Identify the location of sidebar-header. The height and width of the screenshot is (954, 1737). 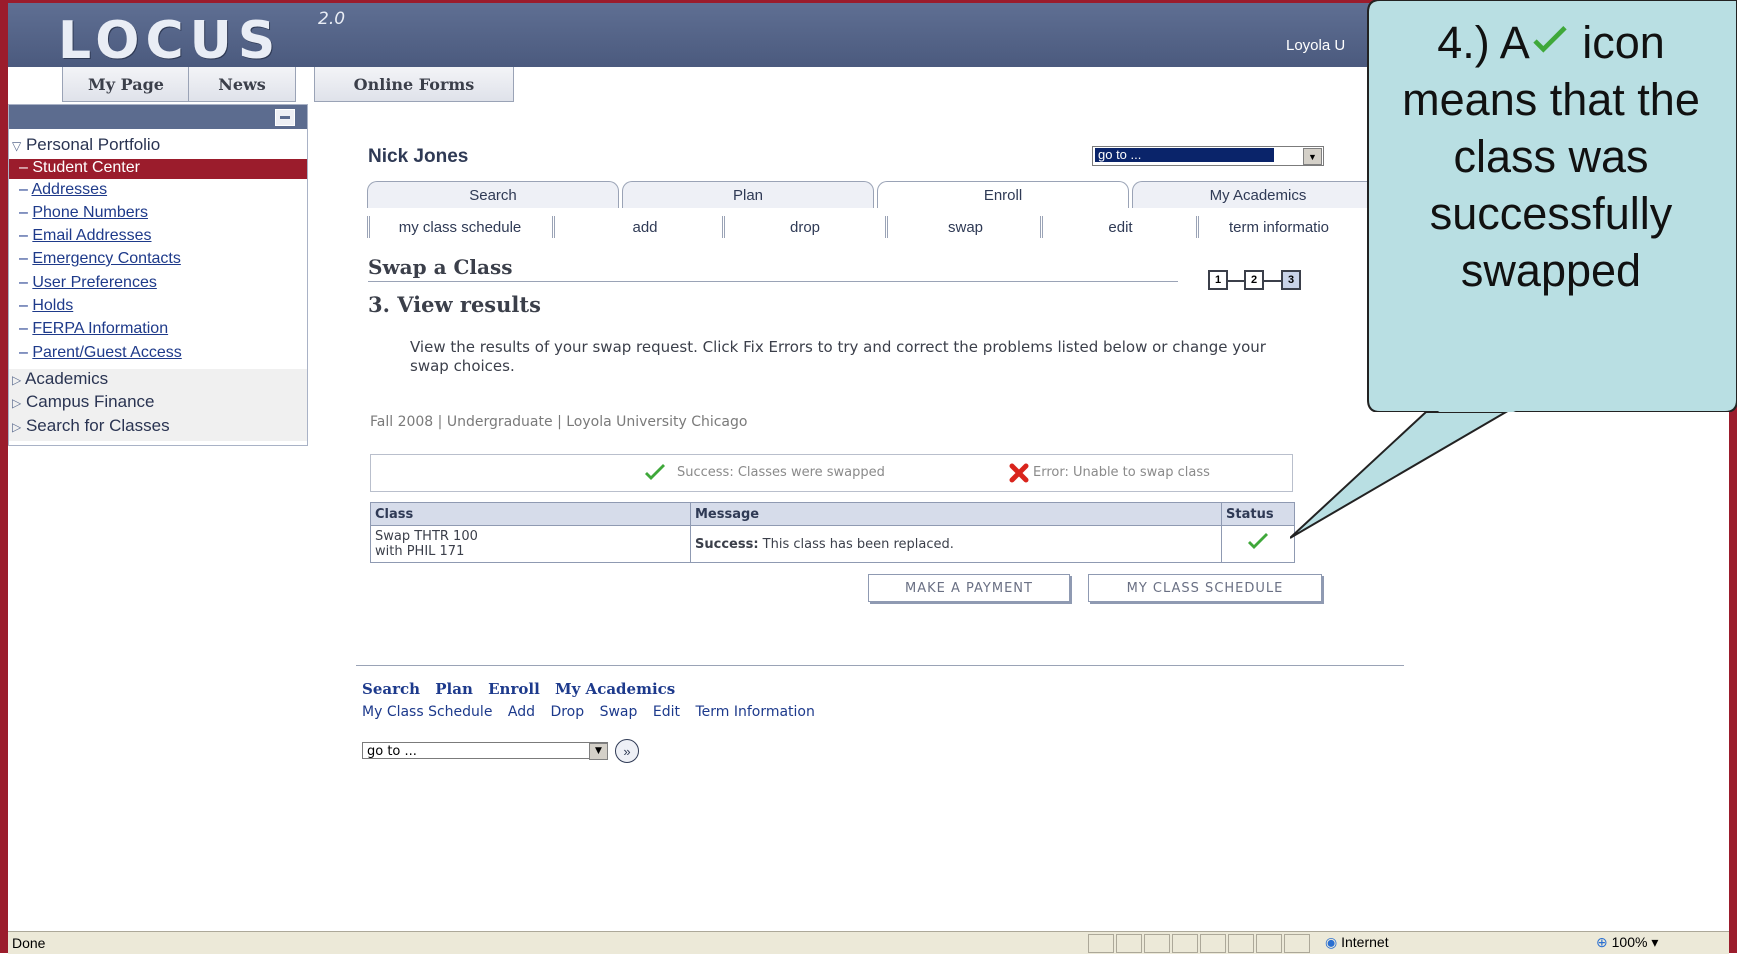
(158, 117).